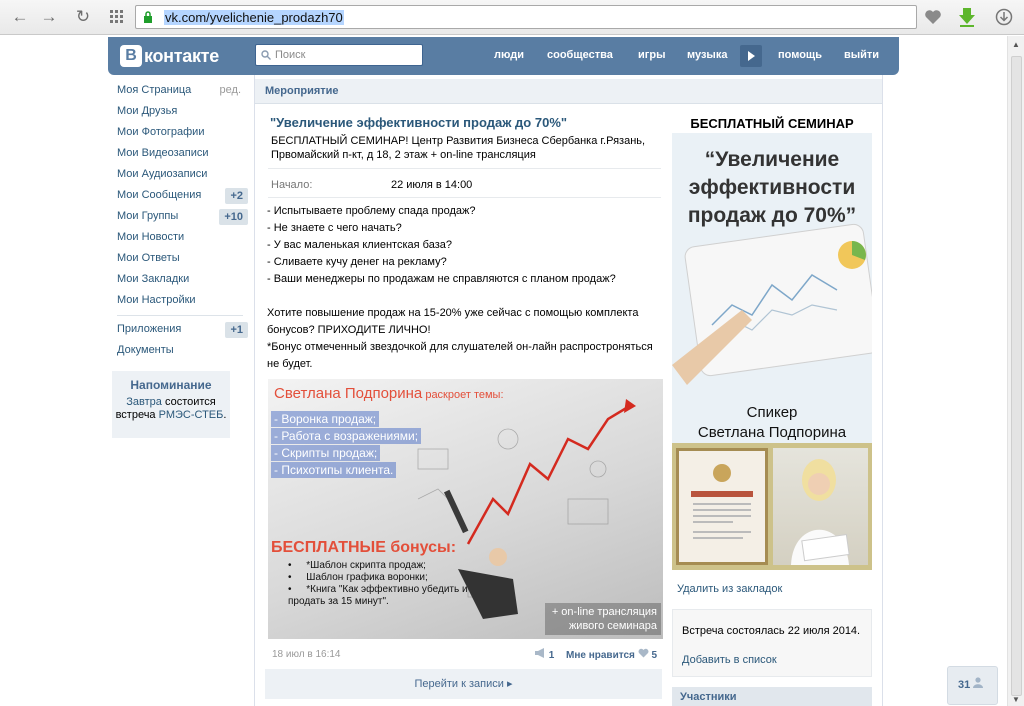  I want to click on nav-games: игры, so click(651, 55).